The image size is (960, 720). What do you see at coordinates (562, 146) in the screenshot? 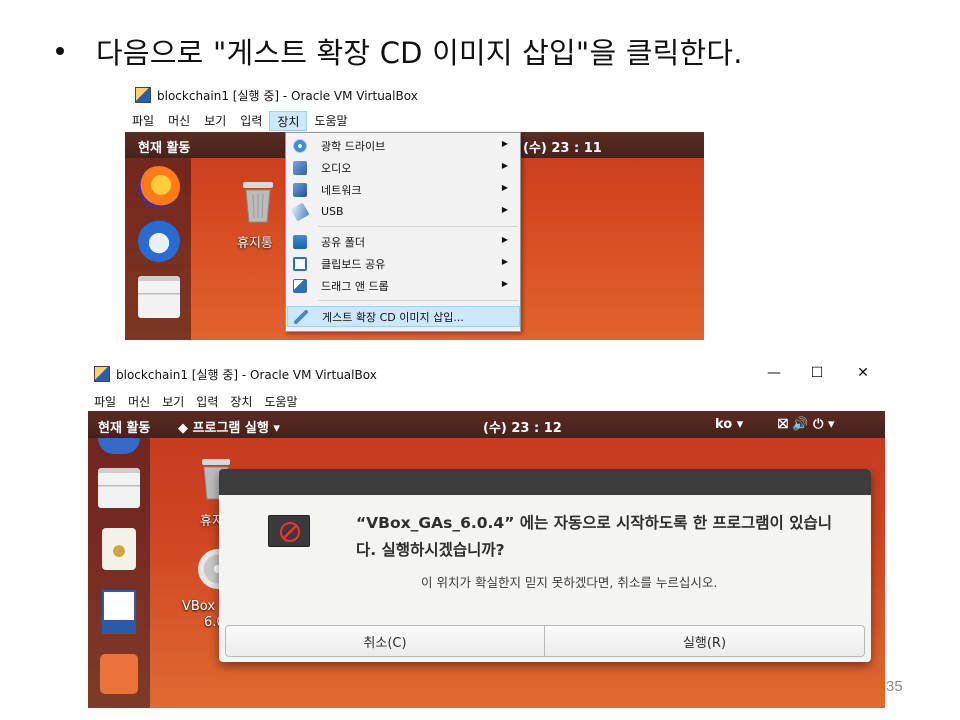
I see `clock: (수) 23 : 11` at bounding box center [562, 146].